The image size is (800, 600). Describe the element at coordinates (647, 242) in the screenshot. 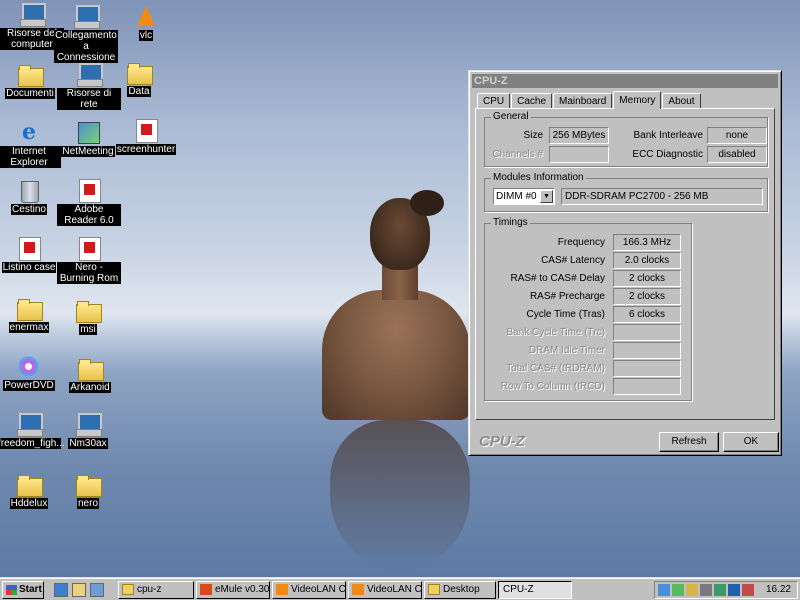

I see `timing-value: 166.3 MHz` at that location.